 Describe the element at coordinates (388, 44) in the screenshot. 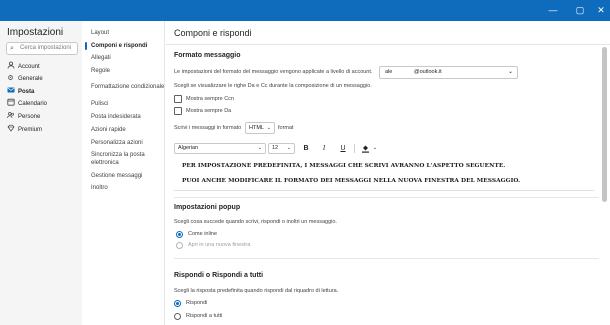

I see `header-divider` at that location.